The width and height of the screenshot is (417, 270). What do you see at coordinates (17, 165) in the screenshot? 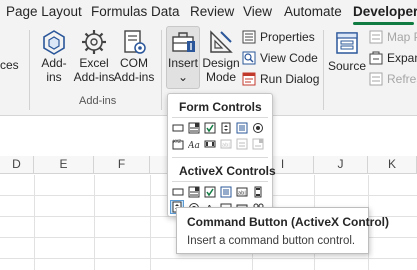
I see `column-header-d: D` at bounding box center [17, 165].